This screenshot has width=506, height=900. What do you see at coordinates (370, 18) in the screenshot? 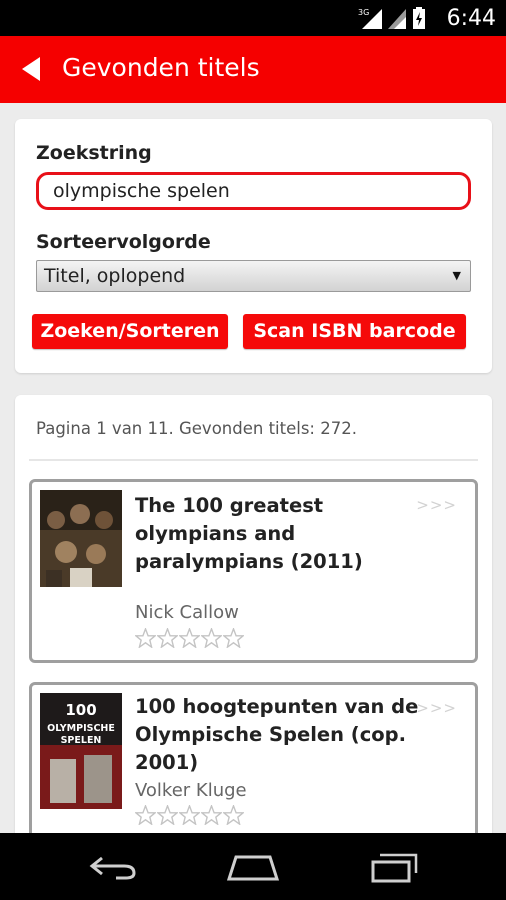
I see `network-3g-icon: 3G` at bounding box center [370, 18].